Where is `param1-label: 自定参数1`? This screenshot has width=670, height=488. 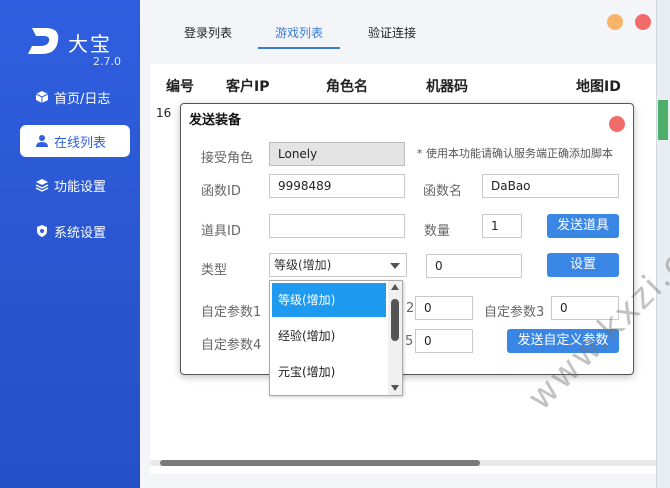
param1-label: 自定参数1 is located at coordinates (231, 312).